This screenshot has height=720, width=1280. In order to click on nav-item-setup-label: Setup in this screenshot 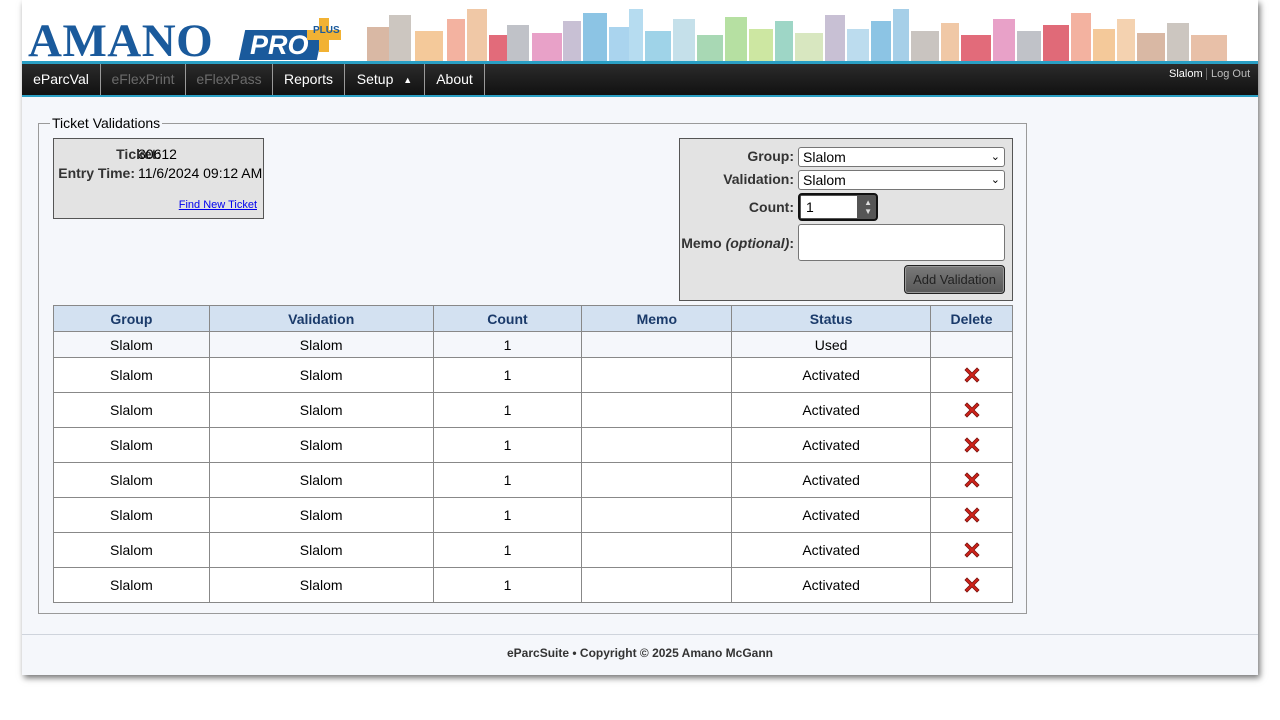, I will do `click(375, 79)`.